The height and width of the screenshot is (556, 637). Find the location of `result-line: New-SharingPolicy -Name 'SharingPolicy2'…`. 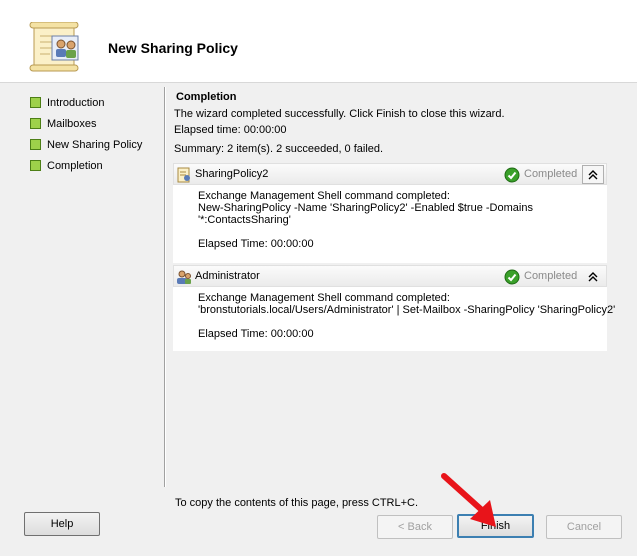

result-line: New-SharingPolicy -Name 'SharingPolicy2'… is located at coordinates (365, 208).